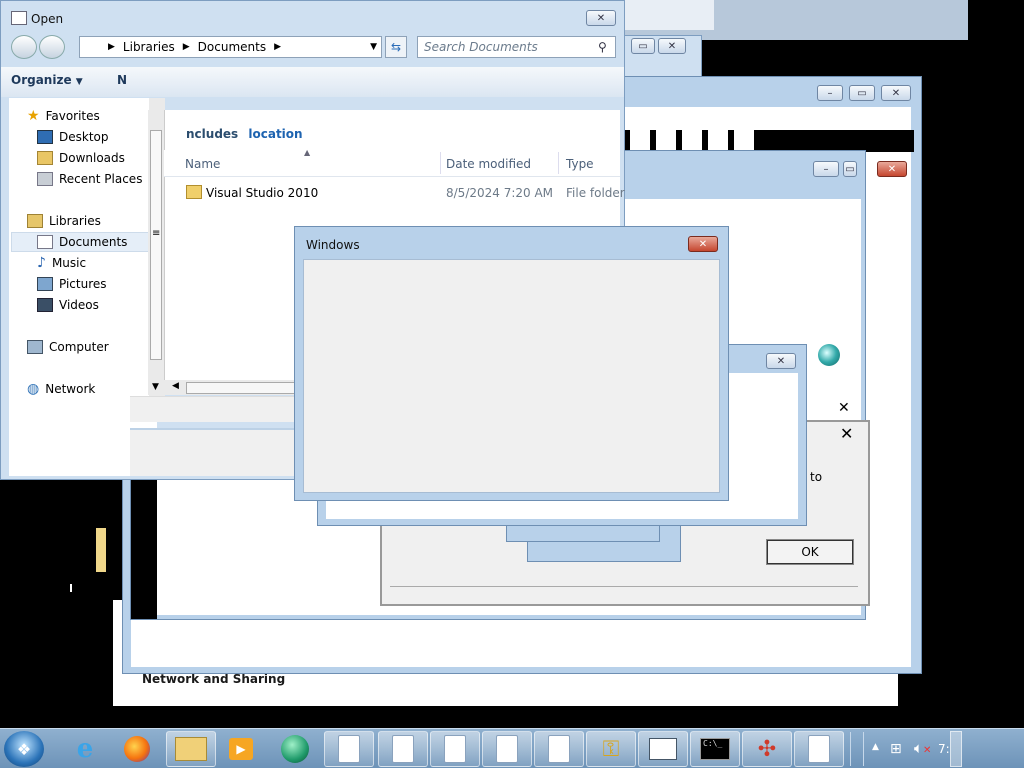 This screenshot has width=1024, height=768. What do you see at coordinates (580, 164) in the screenshot?
I see `column-header-type: Type` at bounding box center [580, 164].